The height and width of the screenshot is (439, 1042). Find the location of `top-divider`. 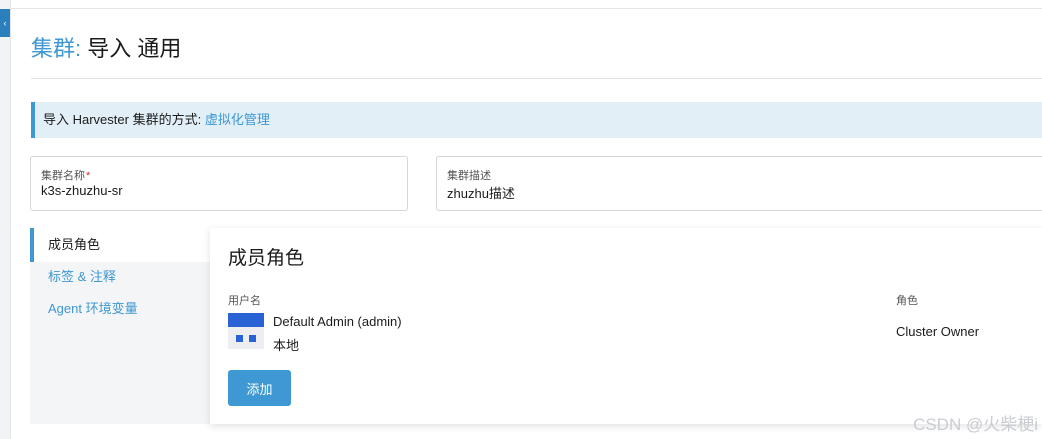

top-divider is located at coordinates (526, 8).